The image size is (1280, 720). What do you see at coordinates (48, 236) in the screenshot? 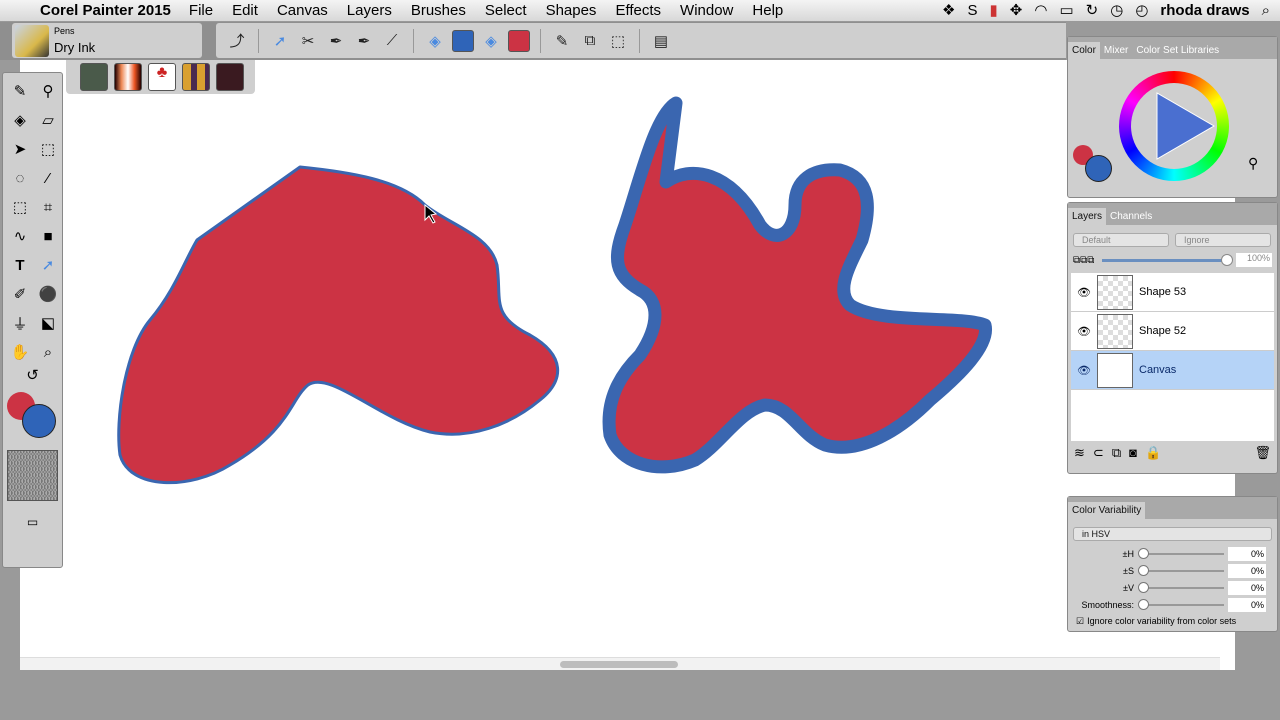
I see `rectangle-shape-icon: ■` at bounding box center [48, 236].